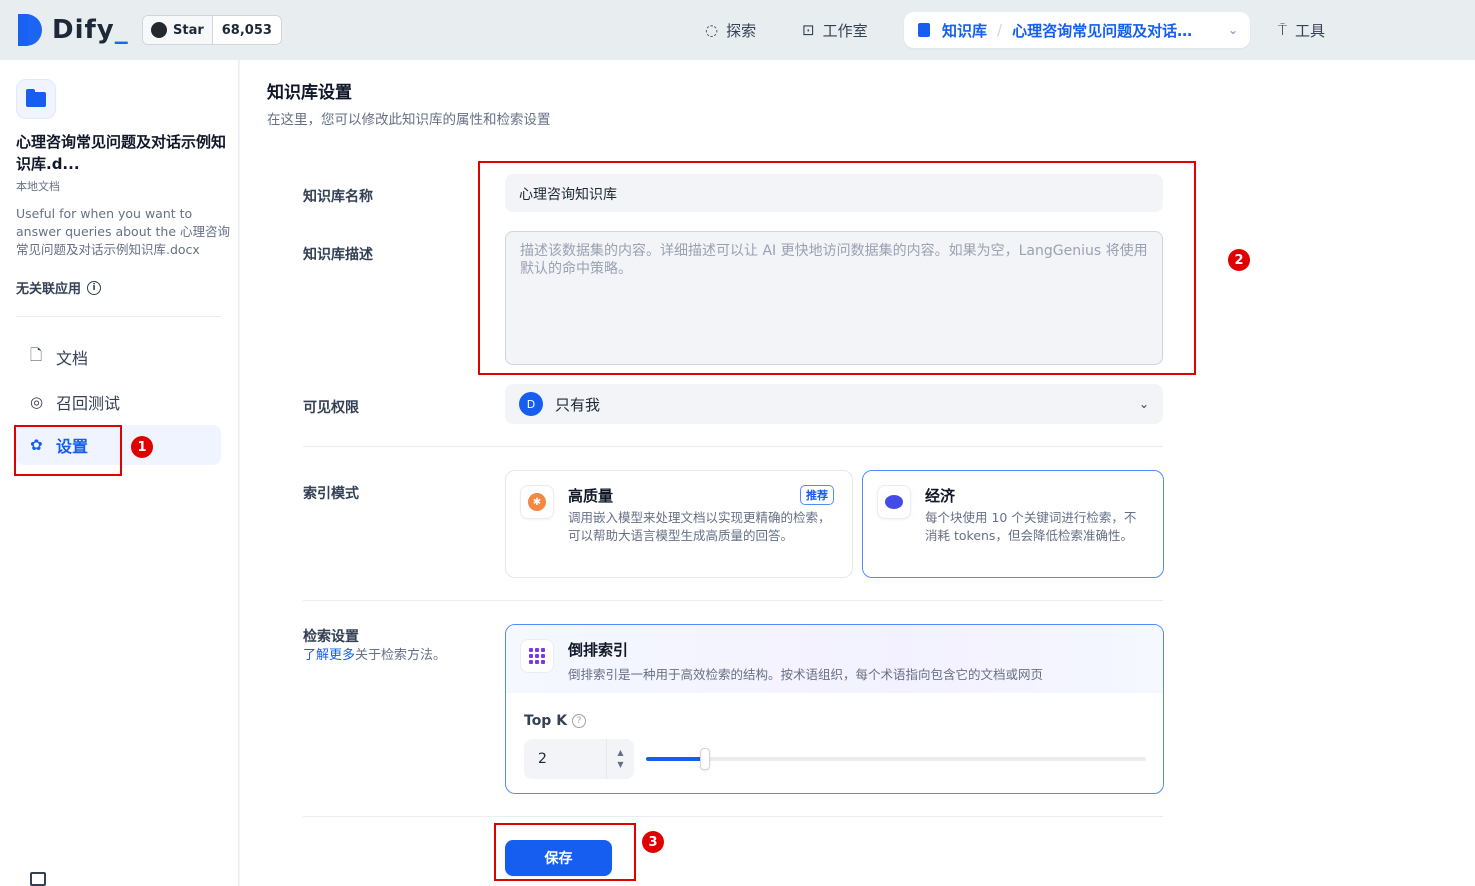  I want to click on piggy-bank-icon, so click(894, 502).